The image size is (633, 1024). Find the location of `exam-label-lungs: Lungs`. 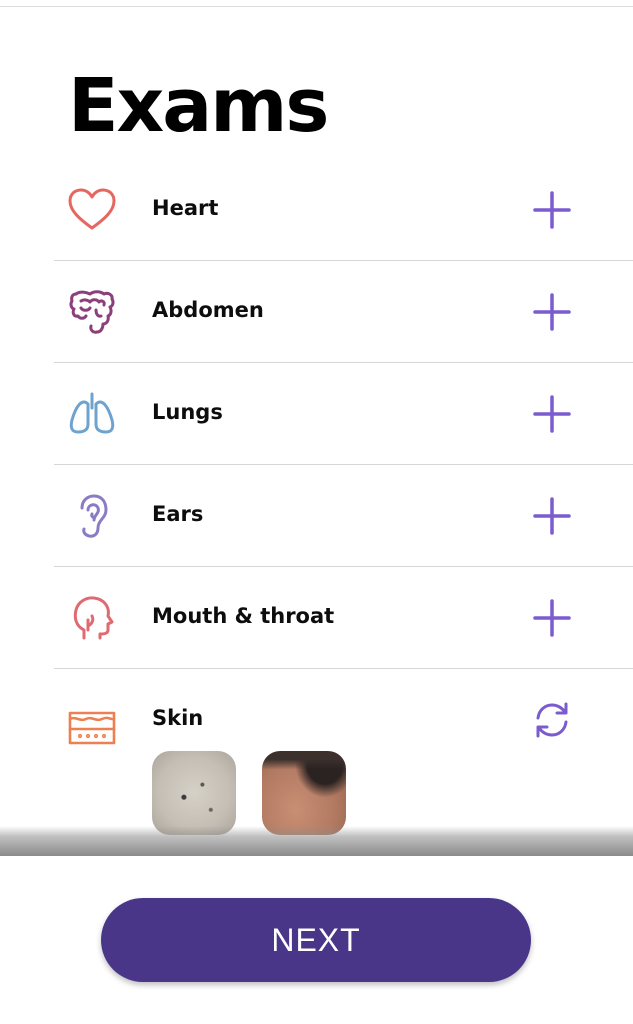

exam-label-lungs: Lungs is located at coordinates (187, 412).